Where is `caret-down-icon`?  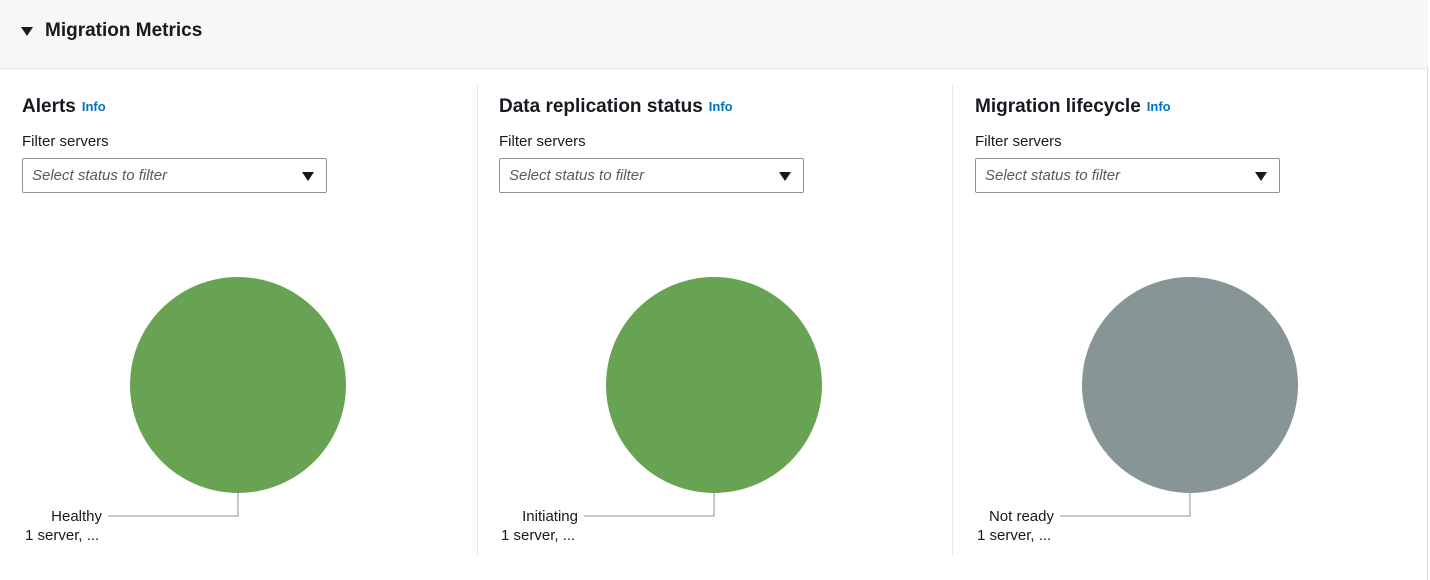 caret-down-icon is located at coordinates (27, 31).